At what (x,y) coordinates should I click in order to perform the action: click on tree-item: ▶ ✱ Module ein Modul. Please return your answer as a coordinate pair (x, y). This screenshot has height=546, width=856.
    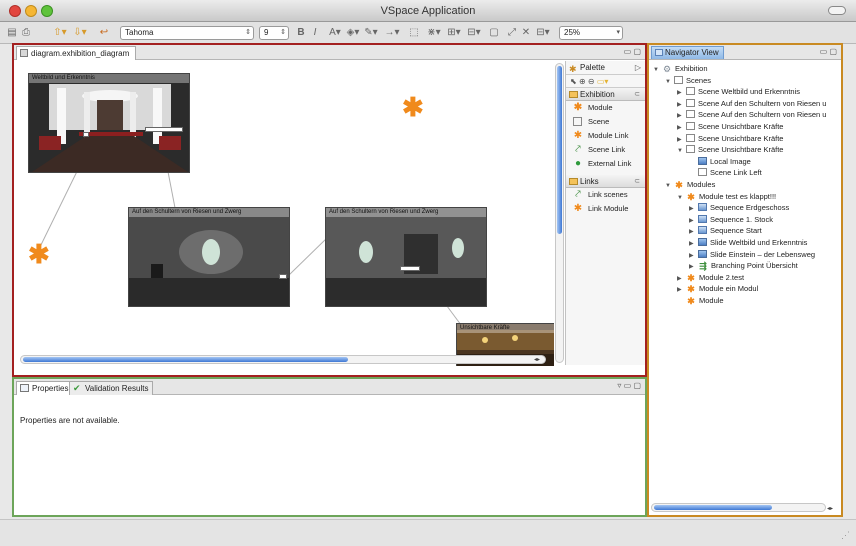
    Looking at the image, I should click on (717, 288).